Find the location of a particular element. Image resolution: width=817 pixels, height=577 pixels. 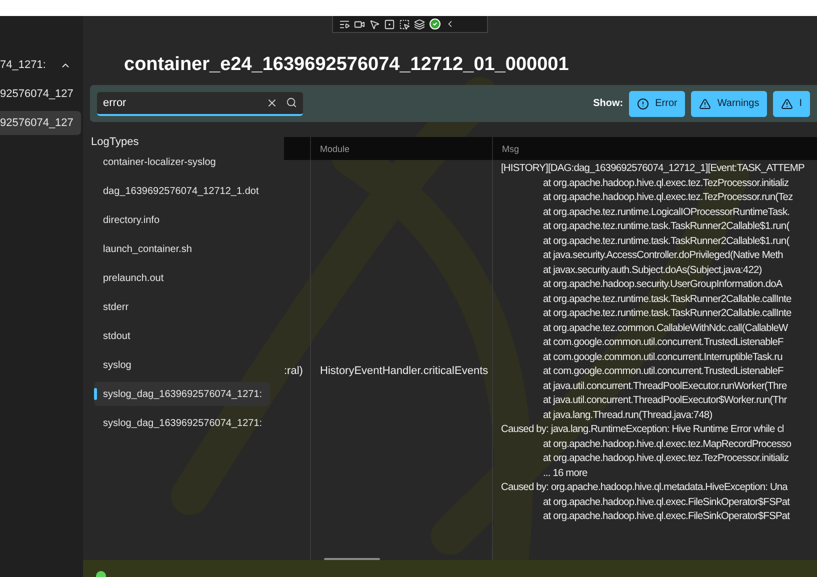

log-type-item: prelaunch.out is located at coordinates (182, 278).